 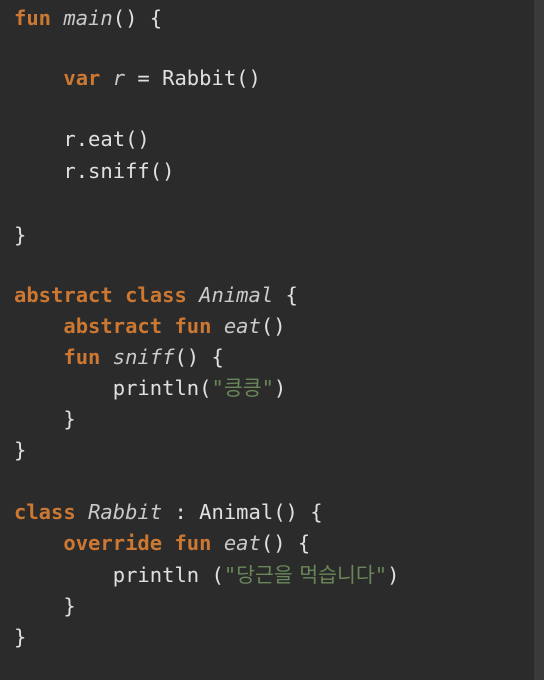 I want to click on code-identifier: Animal, so click(x=236, y=295).